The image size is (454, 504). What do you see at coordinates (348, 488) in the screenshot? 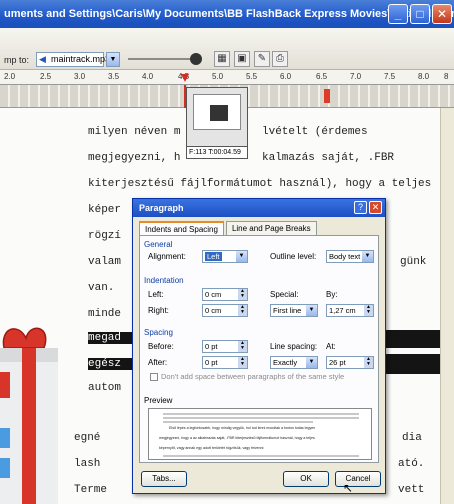
I see `mouse-cursor-icon: ↖` at bounding box center [348, 488].